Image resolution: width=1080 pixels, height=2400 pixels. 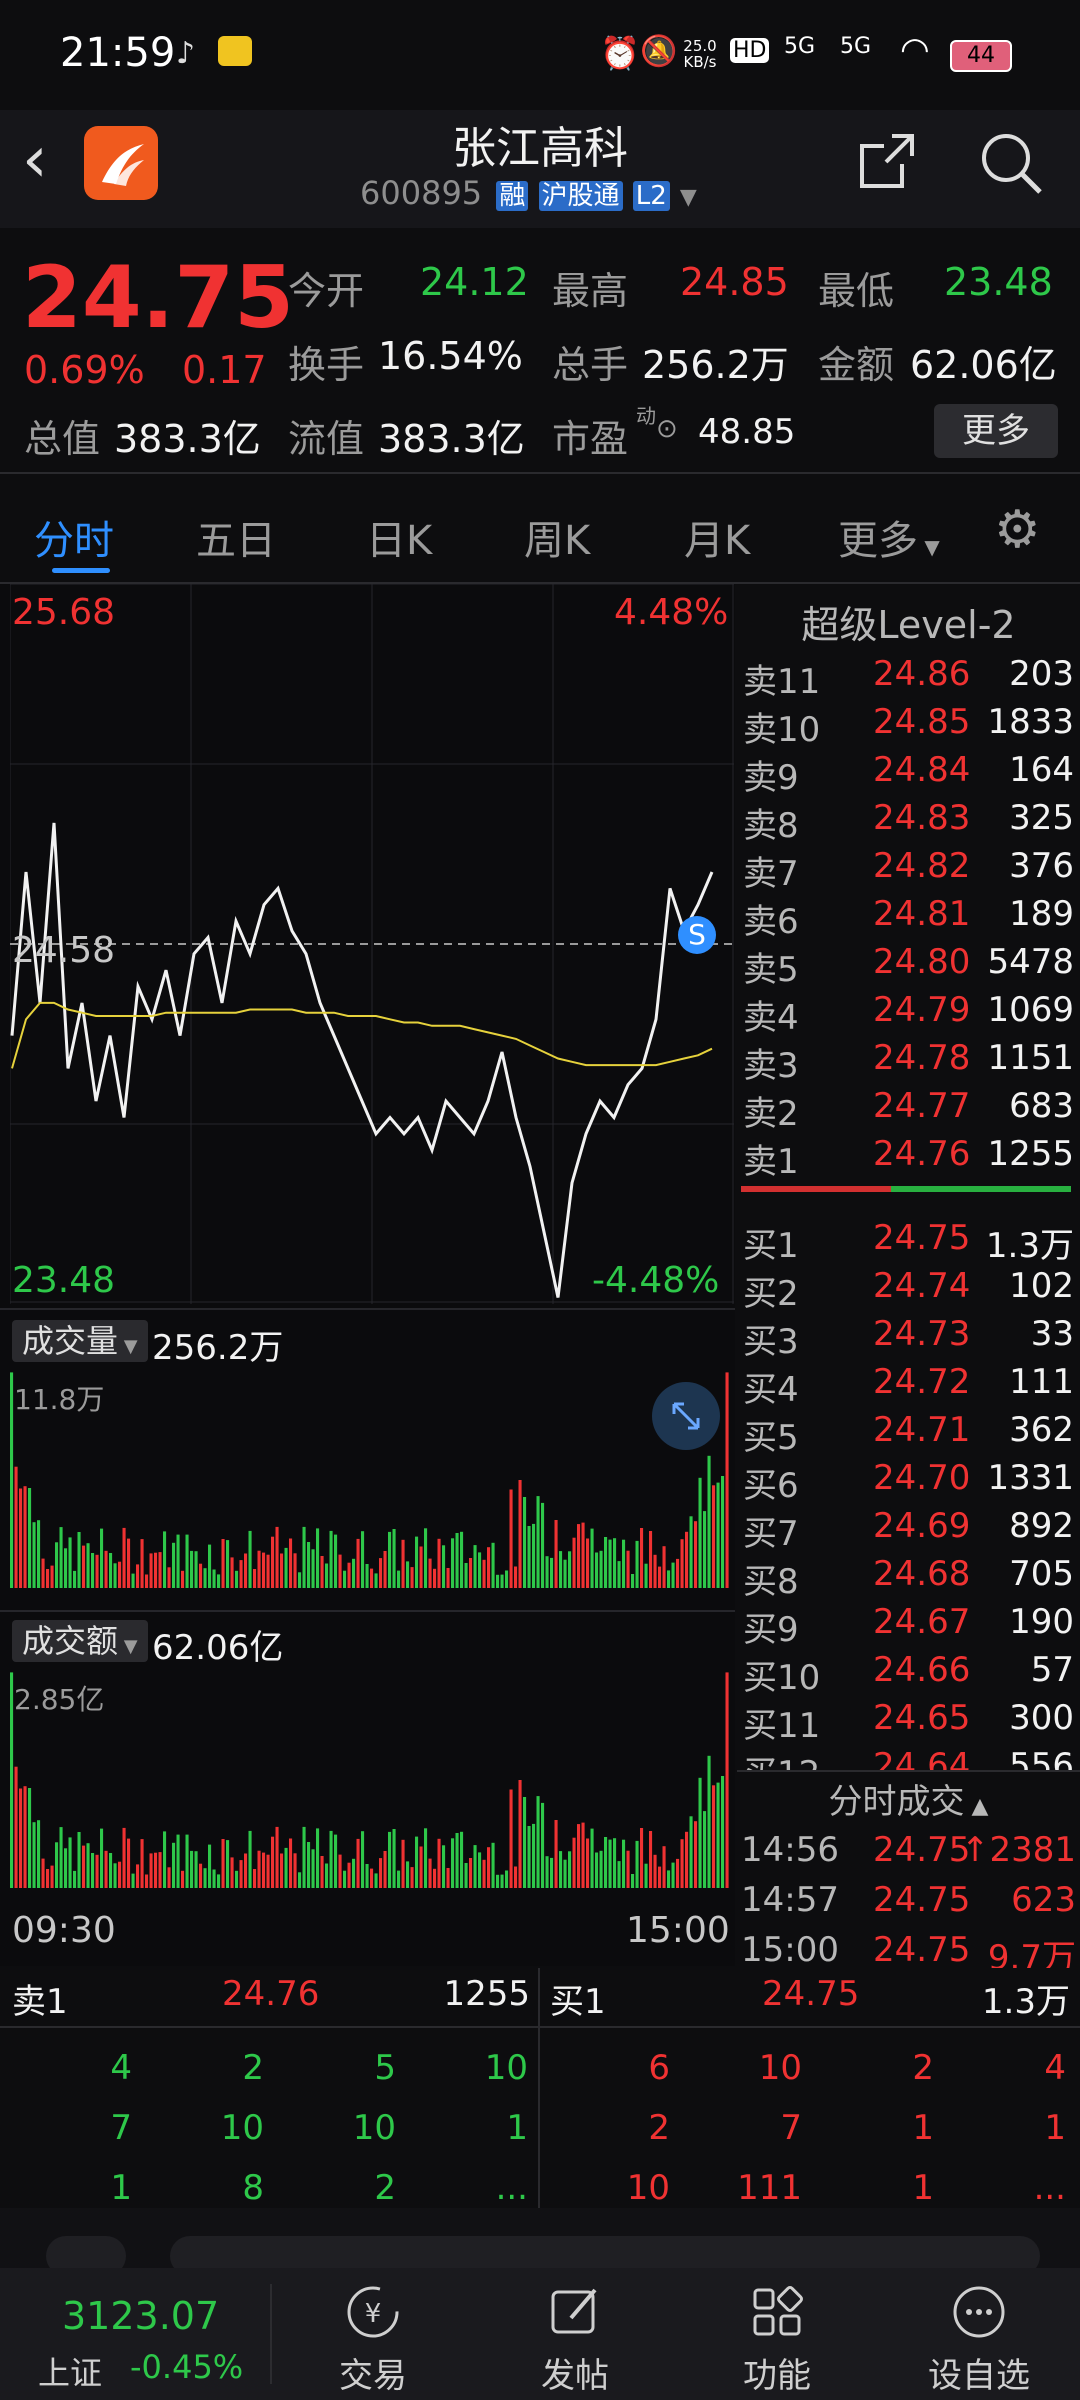 What do you see at coordinates (540, 169) in the screenshot?
I see `stock-header: ‹ 张江高科 600895 融 沪股通 L2 ▼` at bounding box center [540, 169].